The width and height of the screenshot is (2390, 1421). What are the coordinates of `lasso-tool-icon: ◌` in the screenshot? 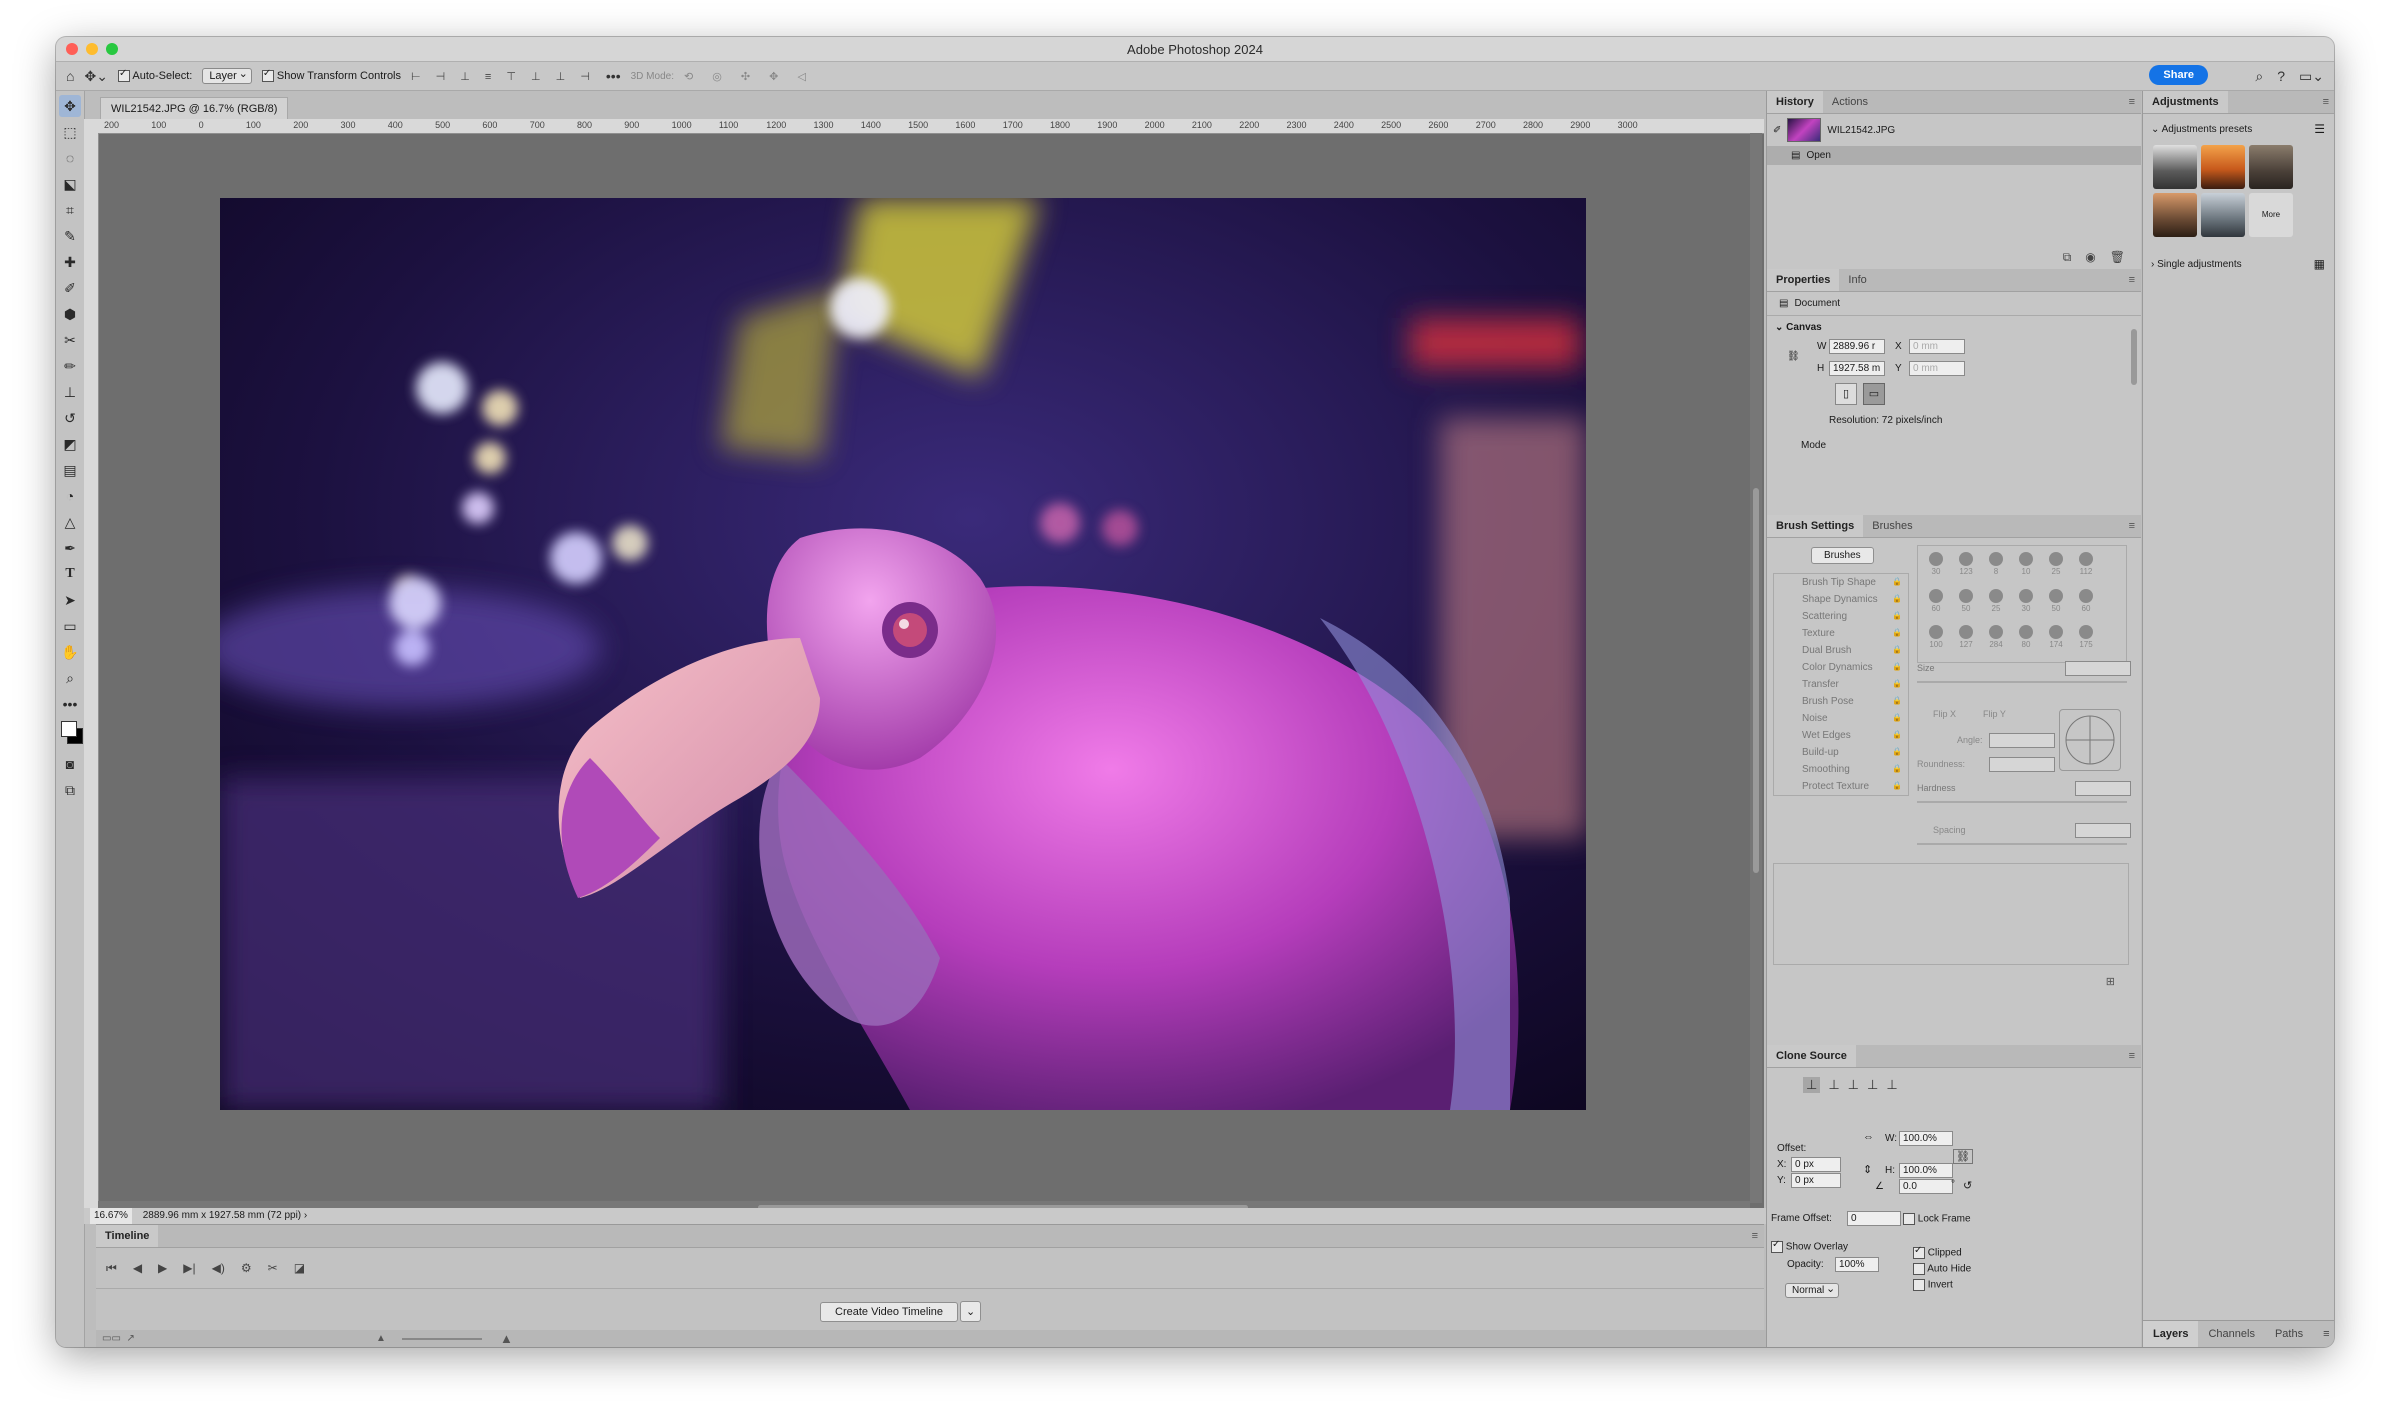 It's located at (70, 158).